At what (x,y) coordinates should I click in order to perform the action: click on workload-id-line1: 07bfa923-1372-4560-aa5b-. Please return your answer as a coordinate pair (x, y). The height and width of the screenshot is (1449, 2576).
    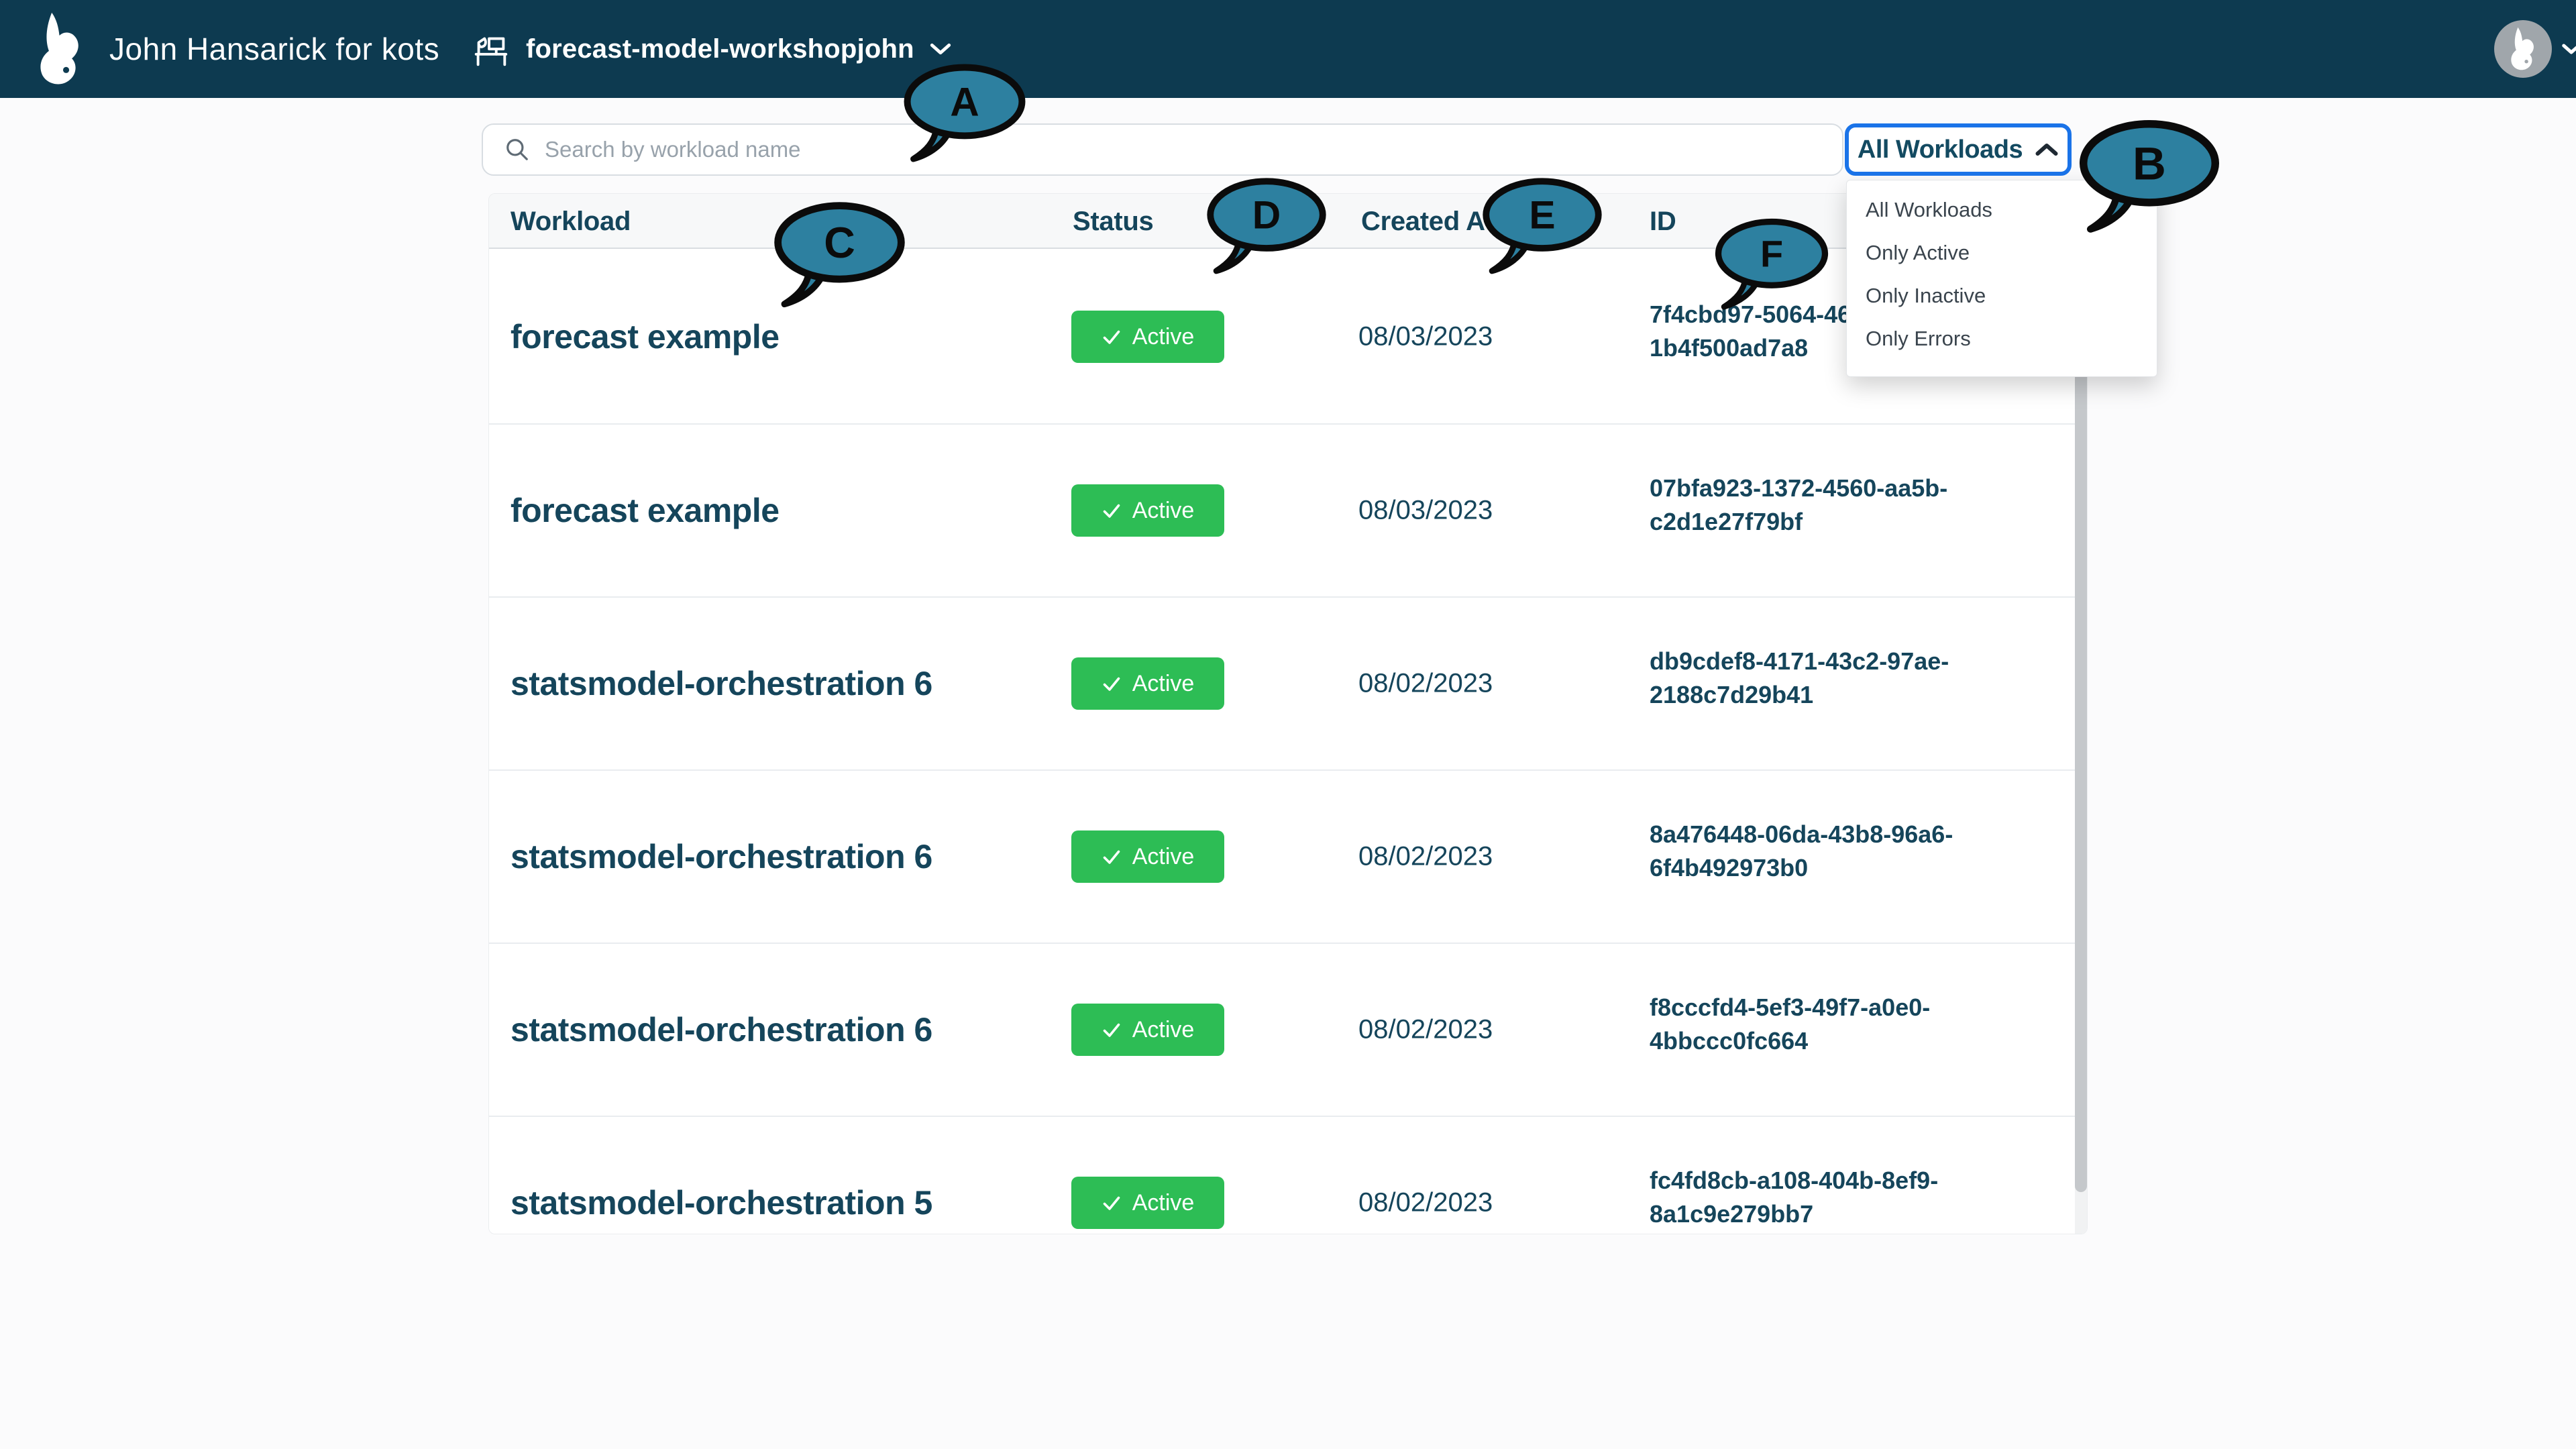
    Looking at the image, I should click on (1799, 488).